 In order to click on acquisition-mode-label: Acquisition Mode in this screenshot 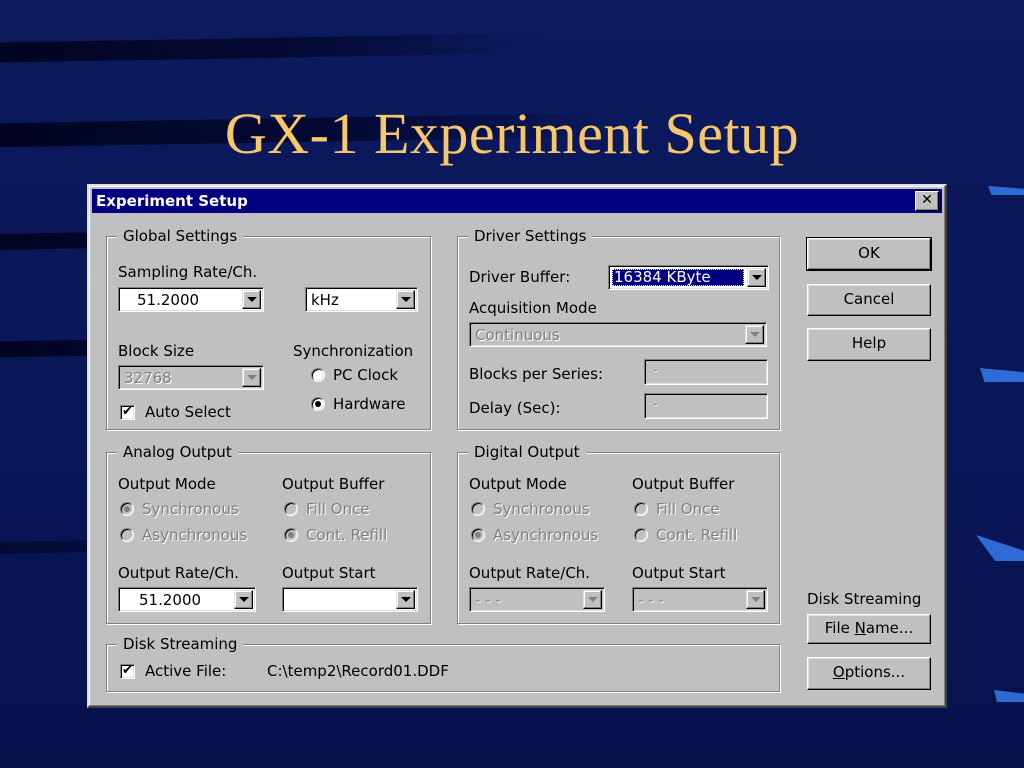, I will do `click(533, 308)`.